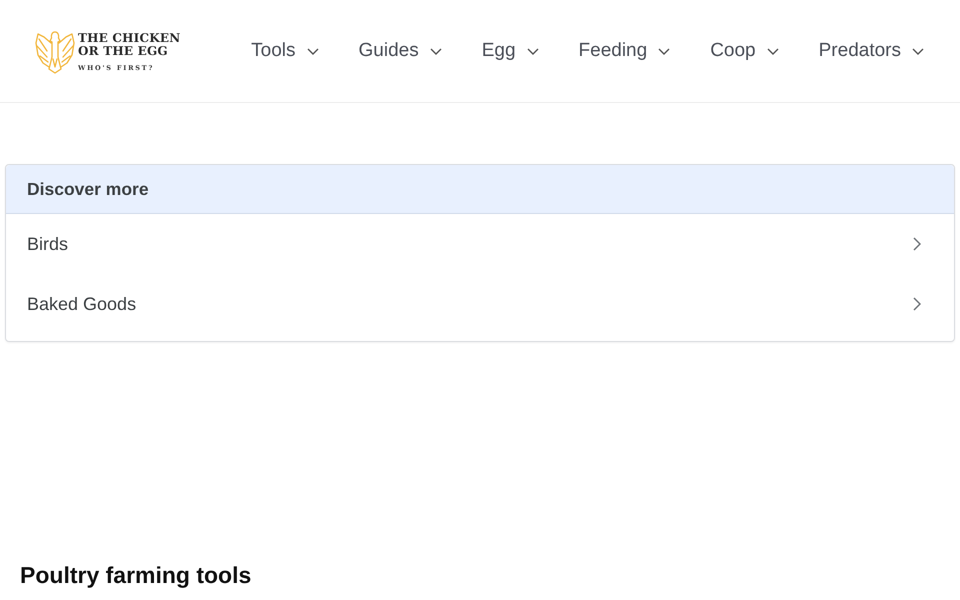 The height and width of the screenshot is (600, 960). I want to click on bird-logo-icon, so click(55, 52).